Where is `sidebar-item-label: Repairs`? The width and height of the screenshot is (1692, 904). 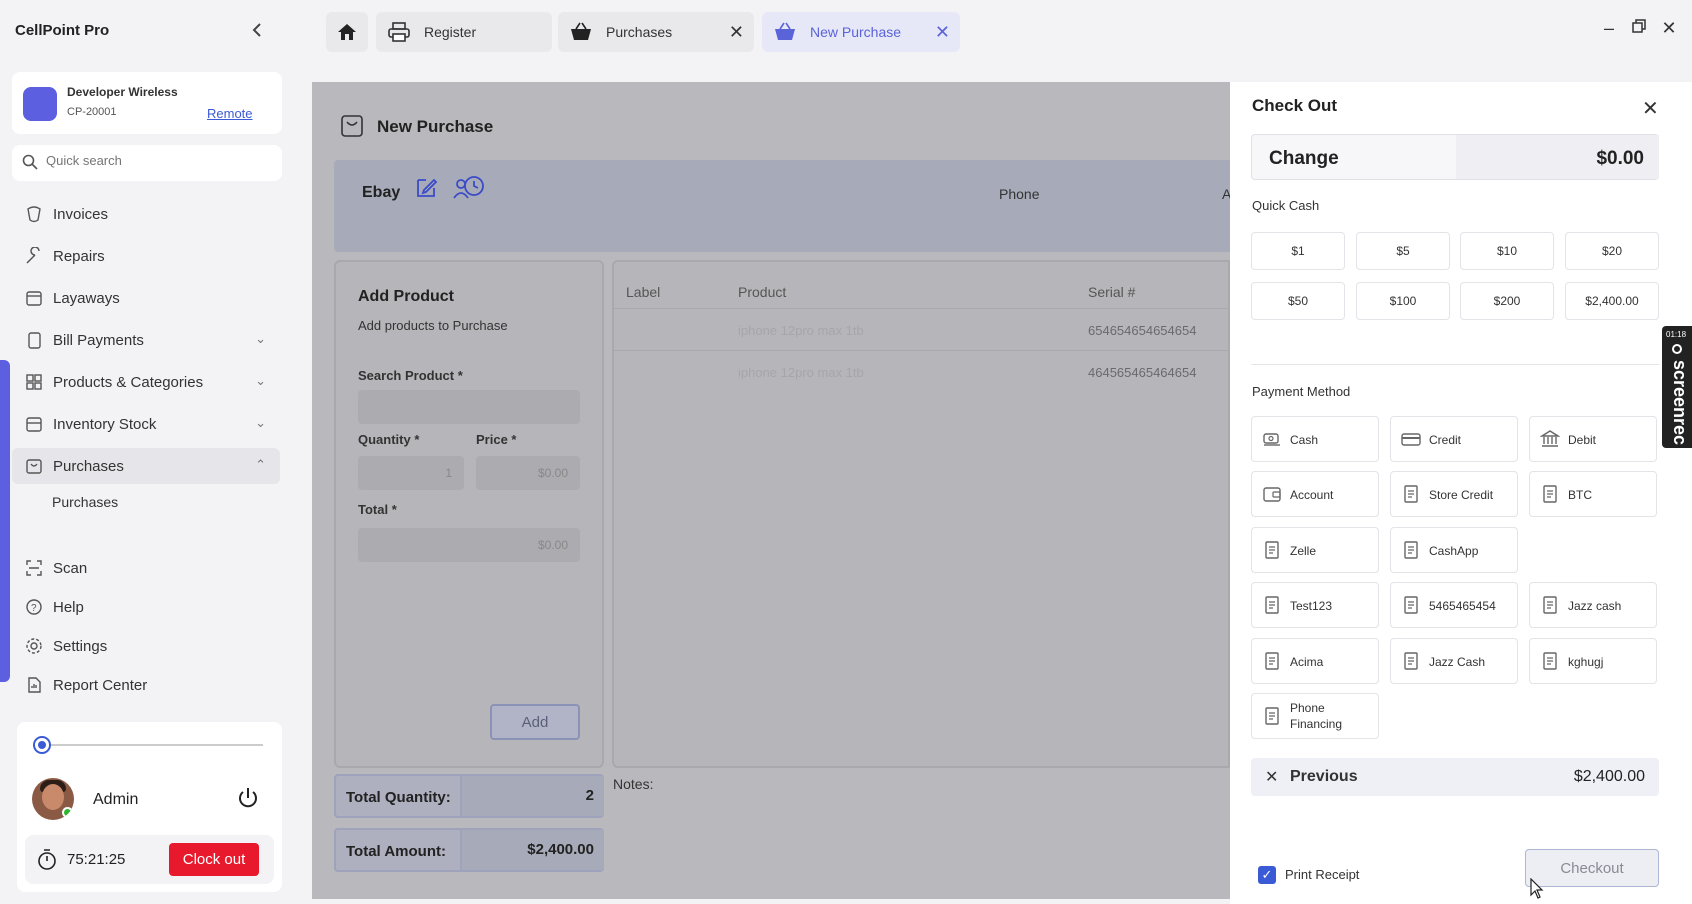 sidebar-item-label: Repairs is located at coordinates (79, 256).